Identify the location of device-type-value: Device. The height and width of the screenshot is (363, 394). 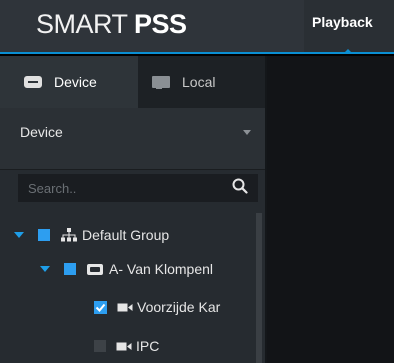
(41, 132).